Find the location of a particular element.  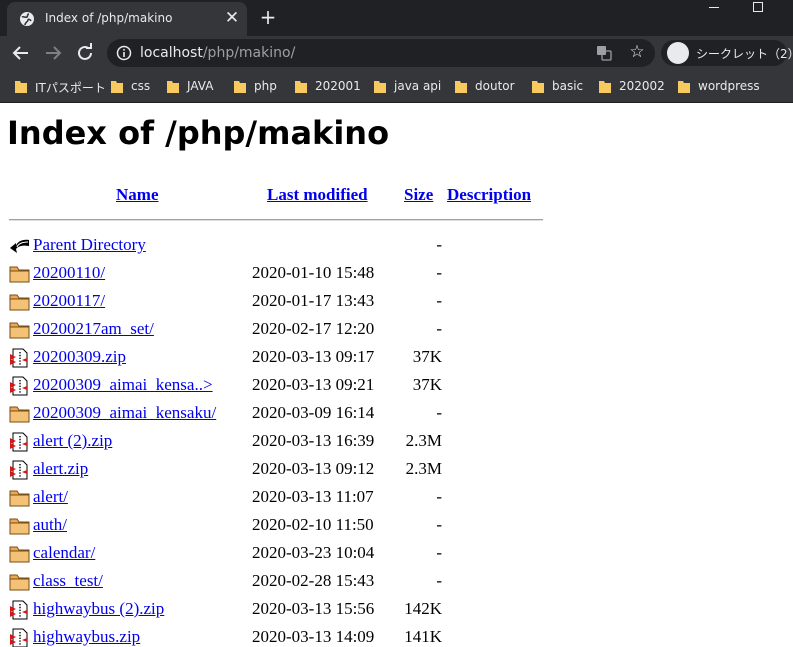

bookmark-label: JAVA is located at coordinates (200, 86).